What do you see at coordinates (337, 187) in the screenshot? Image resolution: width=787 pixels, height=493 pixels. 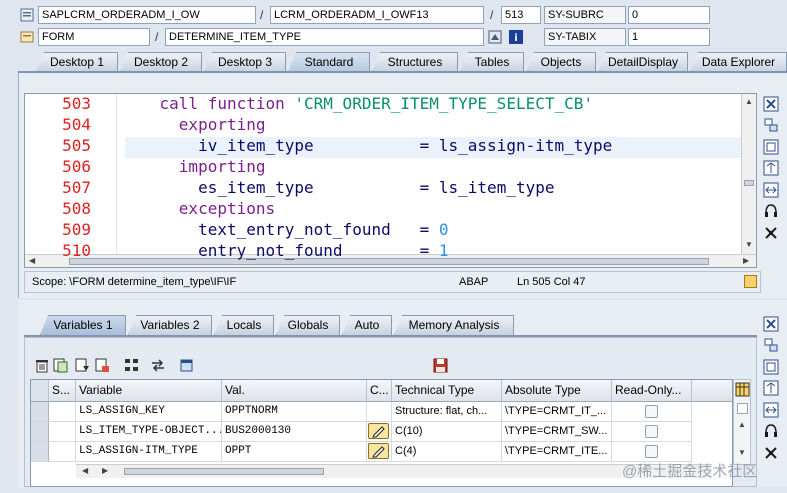 I see `code-line: es_item_type = ls_item_type` at bounding box center [337, 187].